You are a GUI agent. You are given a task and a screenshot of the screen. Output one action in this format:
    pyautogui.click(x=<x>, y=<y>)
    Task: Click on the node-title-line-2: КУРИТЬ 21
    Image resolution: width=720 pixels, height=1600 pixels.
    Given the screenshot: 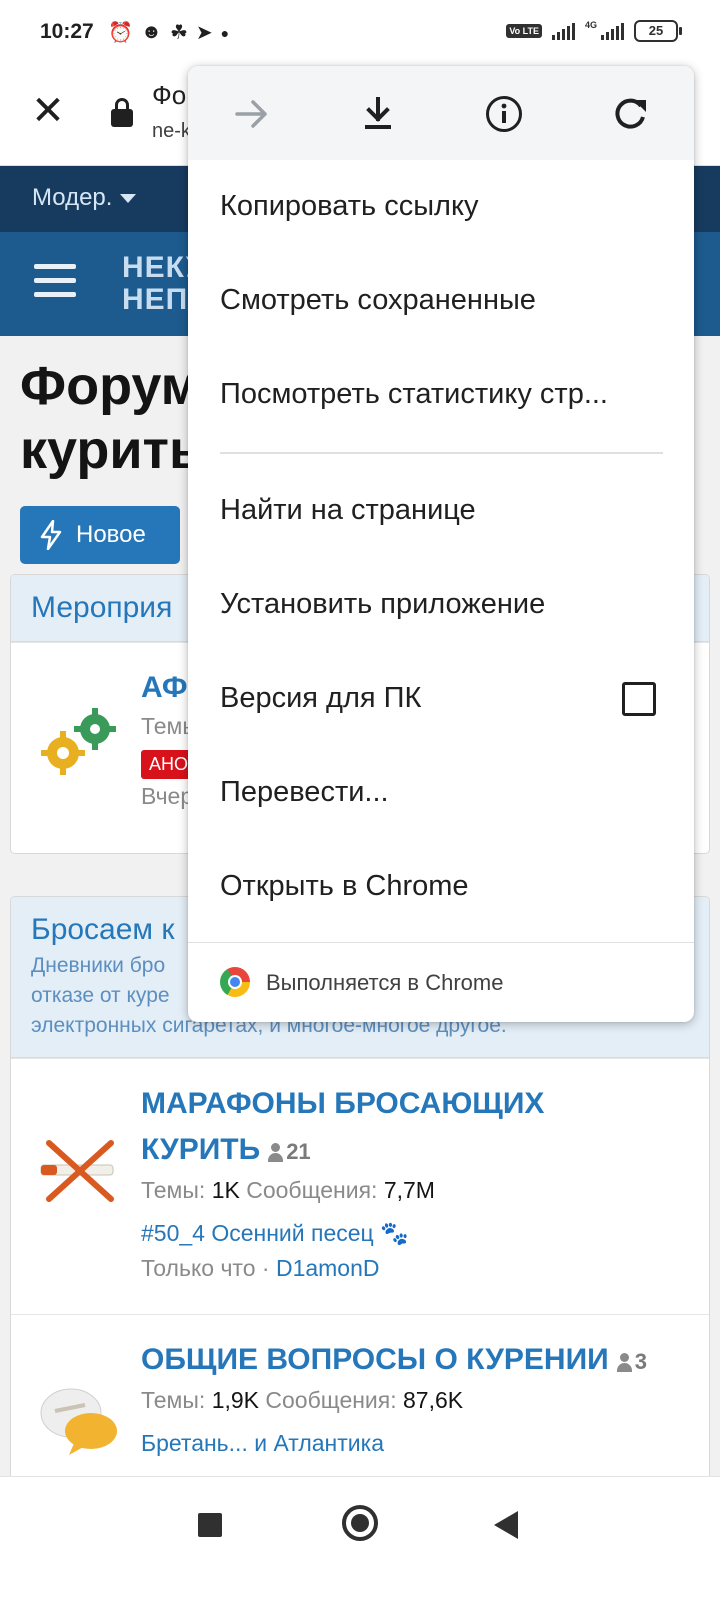 What is the action you would take?
    pyautogui.click(x=425, y=1151)
    